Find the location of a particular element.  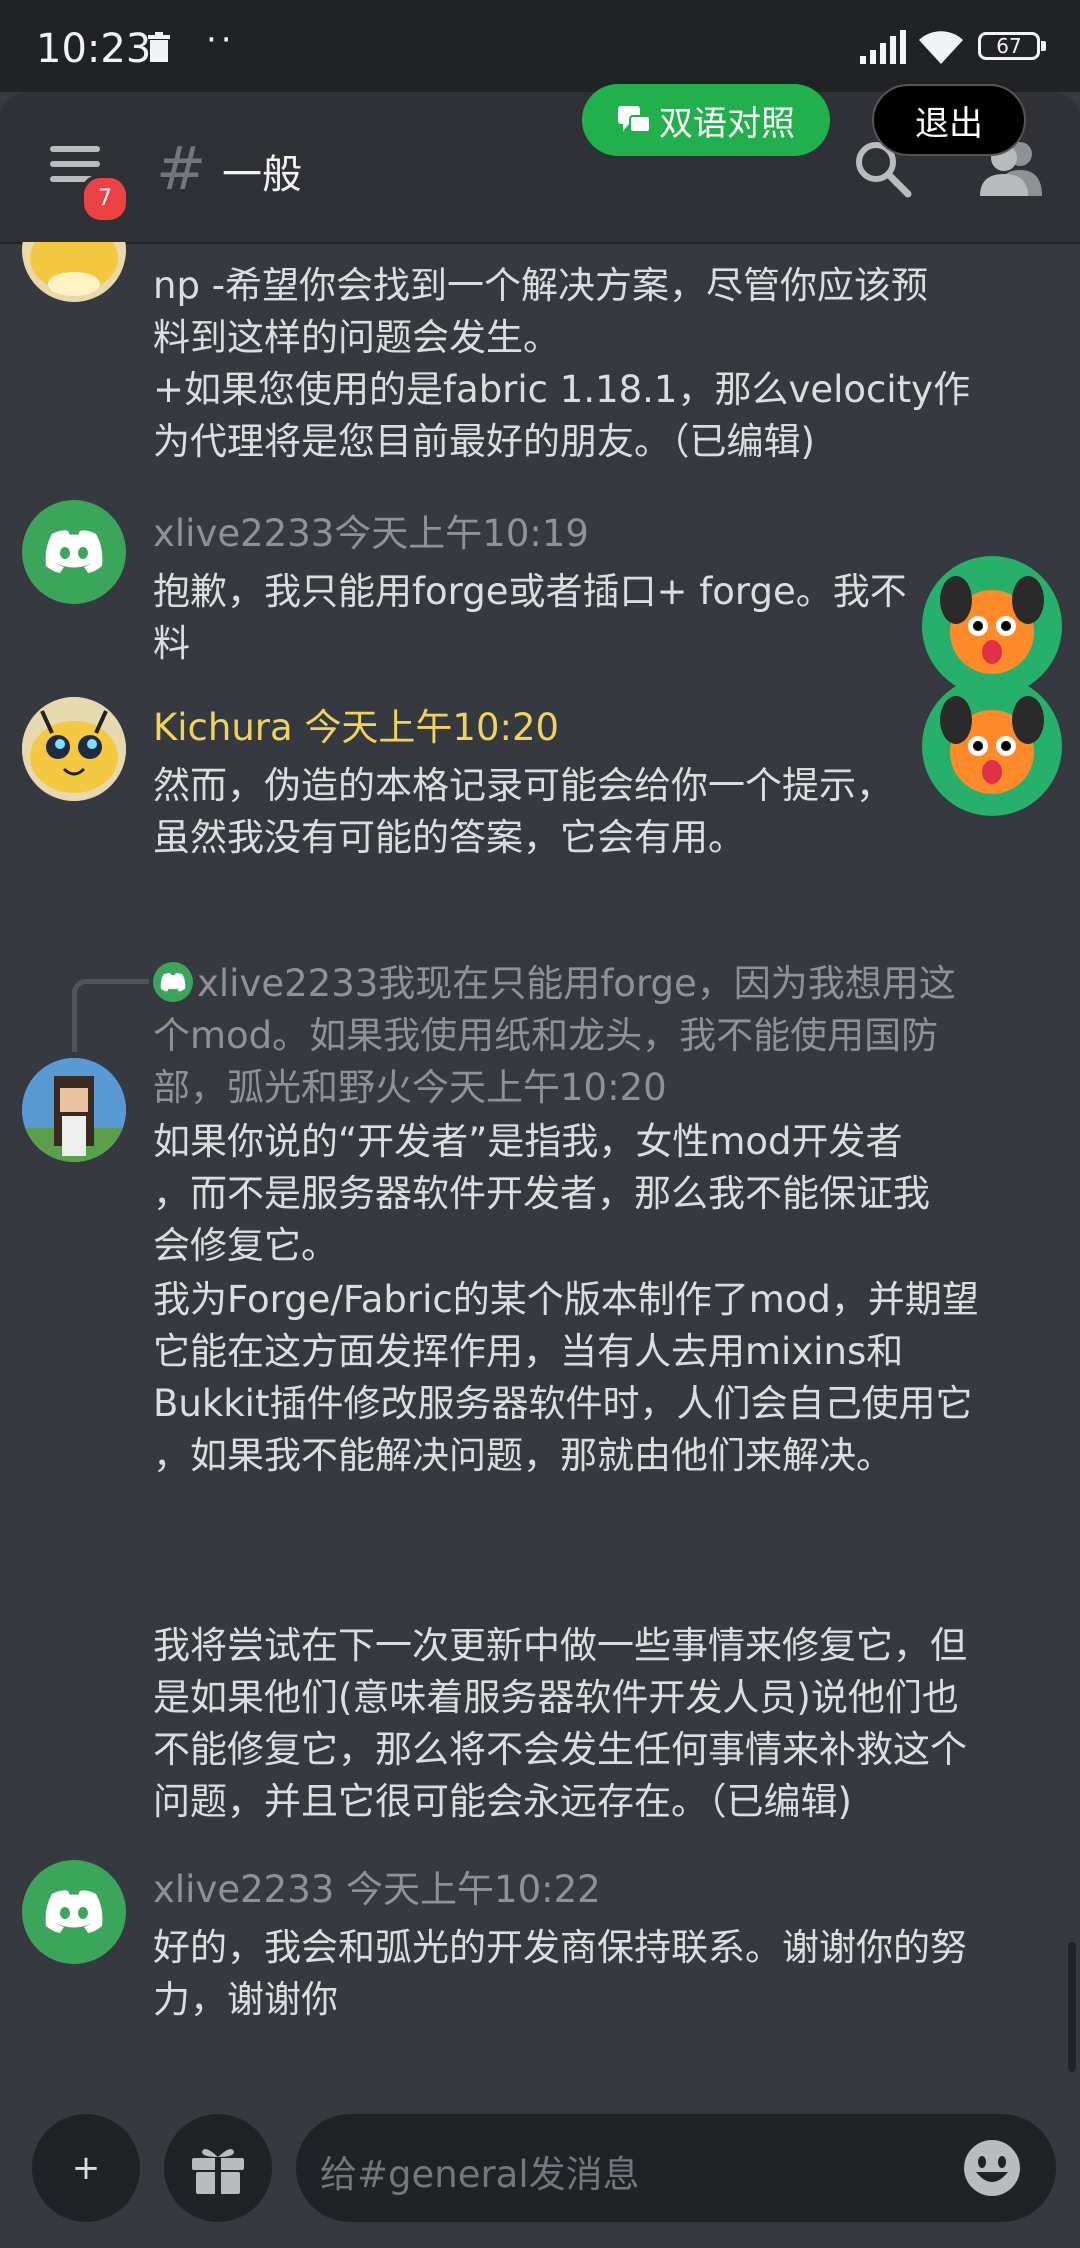

gift-icon is located at coordinates (218, 2171).